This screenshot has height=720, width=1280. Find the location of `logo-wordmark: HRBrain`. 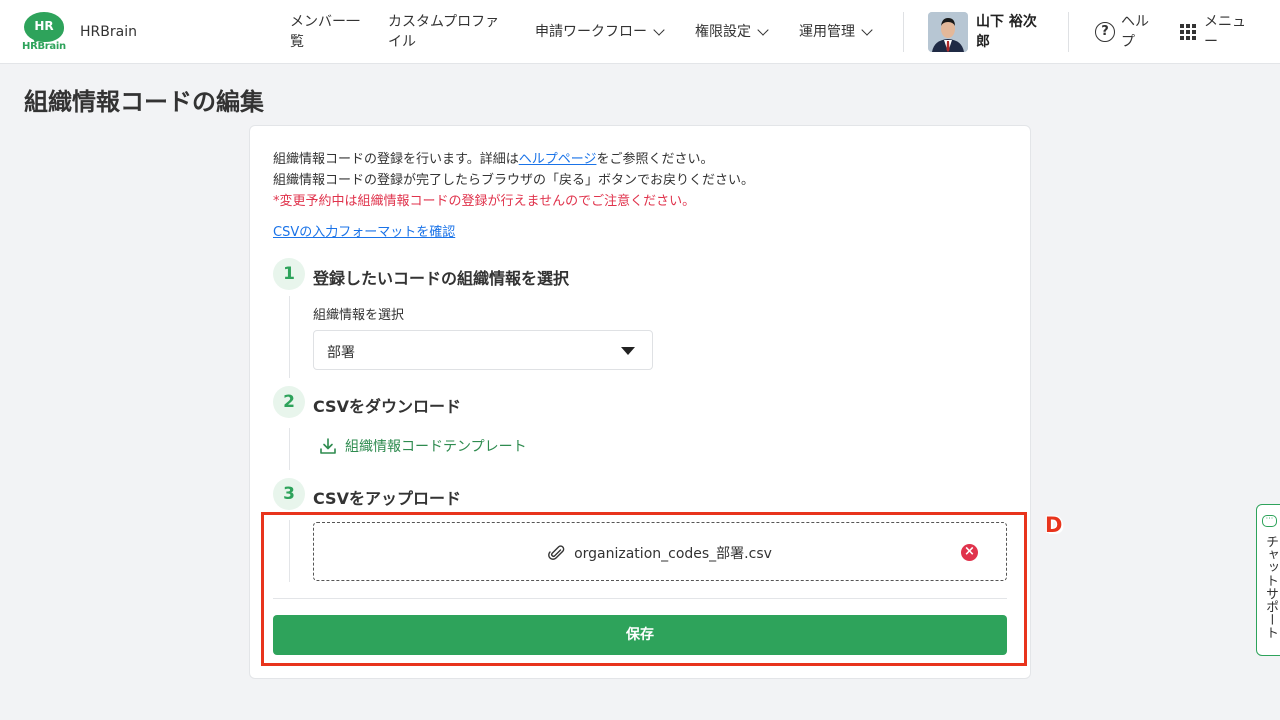

logo-wordmark: HRBrain is located at coordinates (44, 46).